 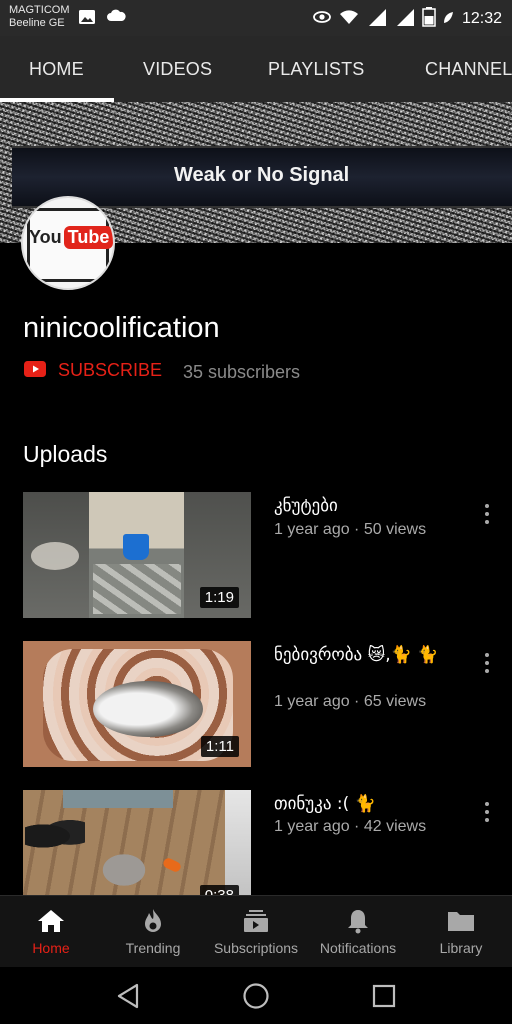 I want to click on subscribe-button: SUBSCRIBE, so click(x=93, y=370).